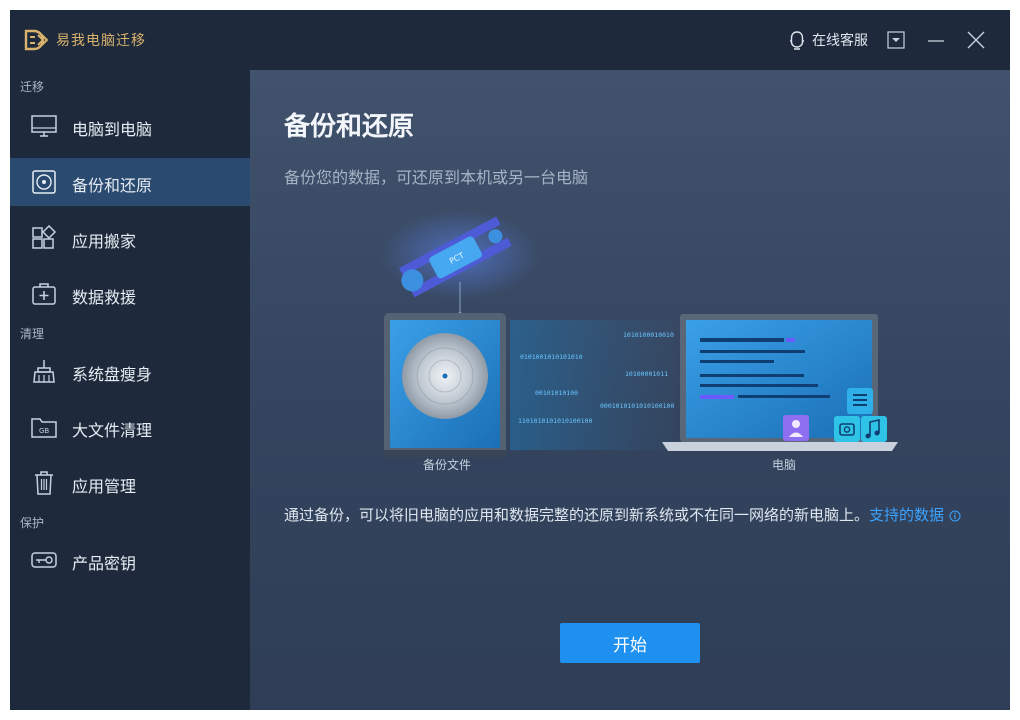  I want to click on laptop-icon, so click(780, 382).